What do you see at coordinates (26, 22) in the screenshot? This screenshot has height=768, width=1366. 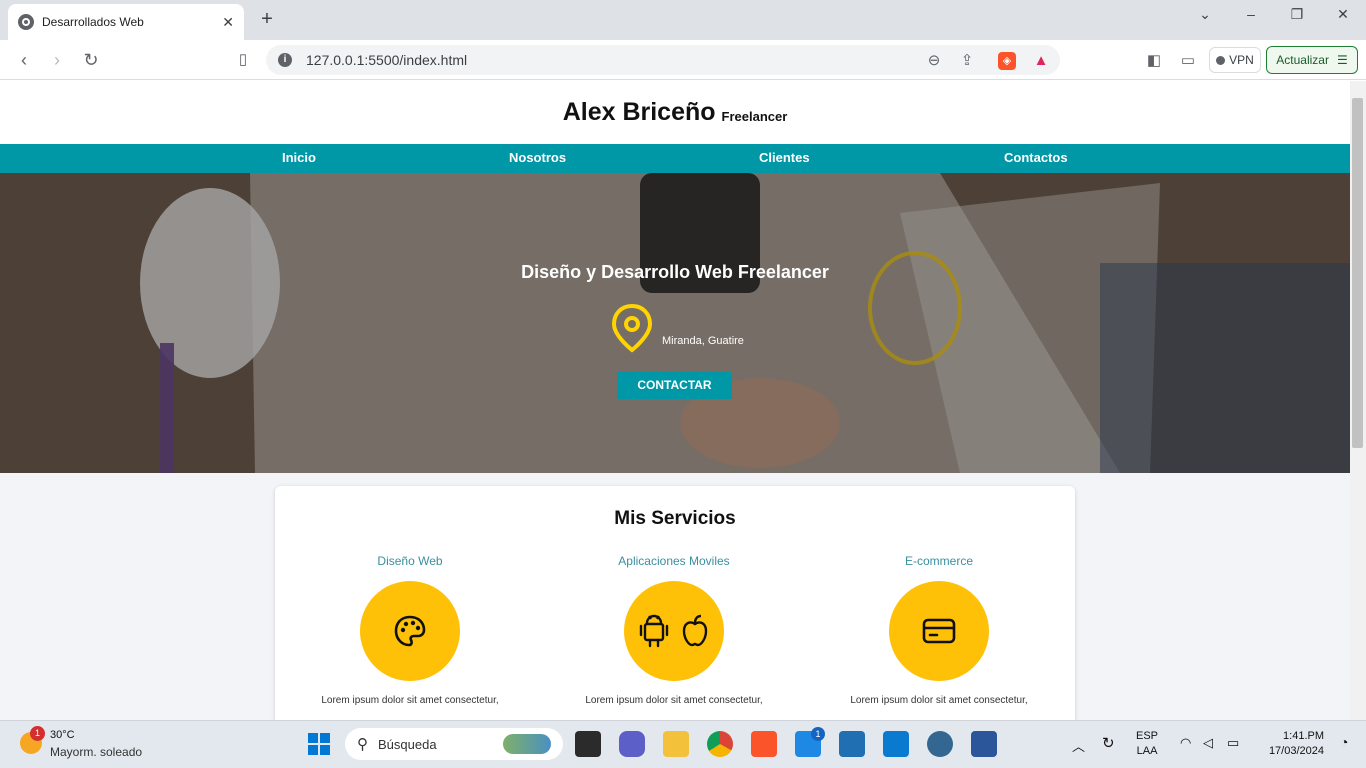 I see `globe-icon` at bounding box center [26, 22].